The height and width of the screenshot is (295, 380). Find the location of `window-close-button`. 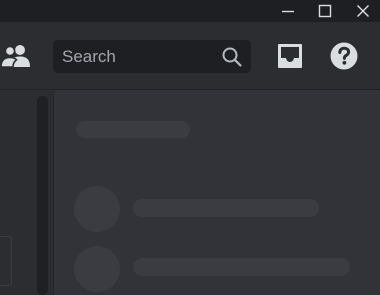

window-close-button is located at coordinates (363, 11).